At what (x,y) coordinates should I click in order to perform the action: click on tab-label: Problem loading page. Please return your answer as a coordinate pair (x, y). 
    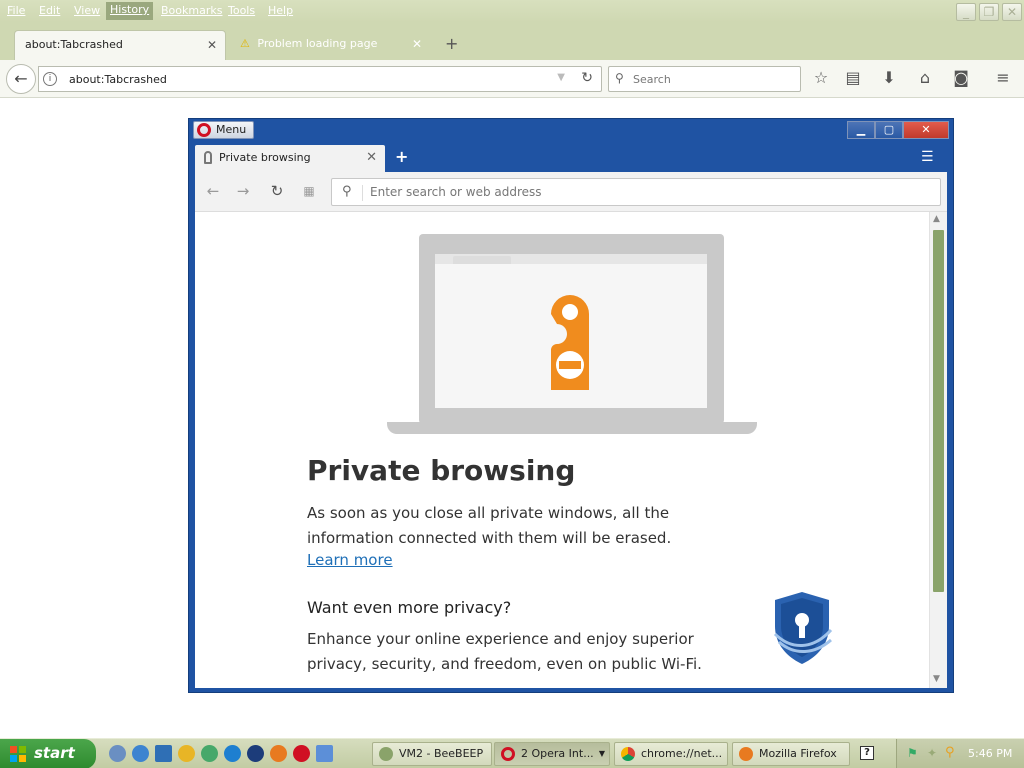
    Looking at the image, I should click on (317, 43).